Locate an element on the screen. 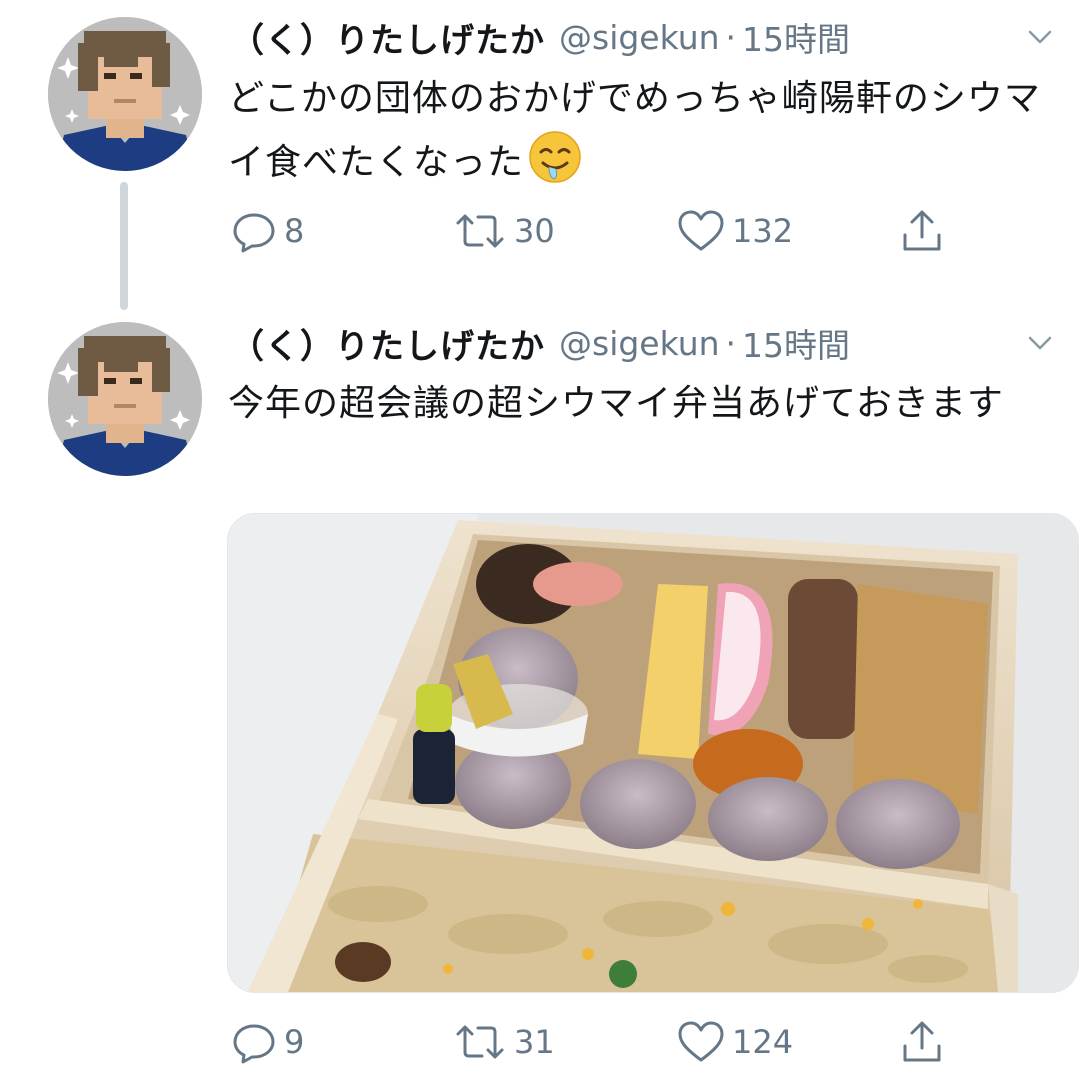  like-count: 124 is located at coordinates (763, 1042).